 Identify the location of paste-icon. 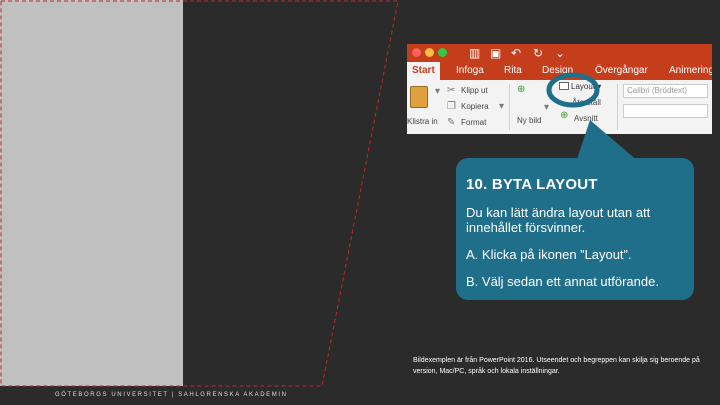
(419, 97).